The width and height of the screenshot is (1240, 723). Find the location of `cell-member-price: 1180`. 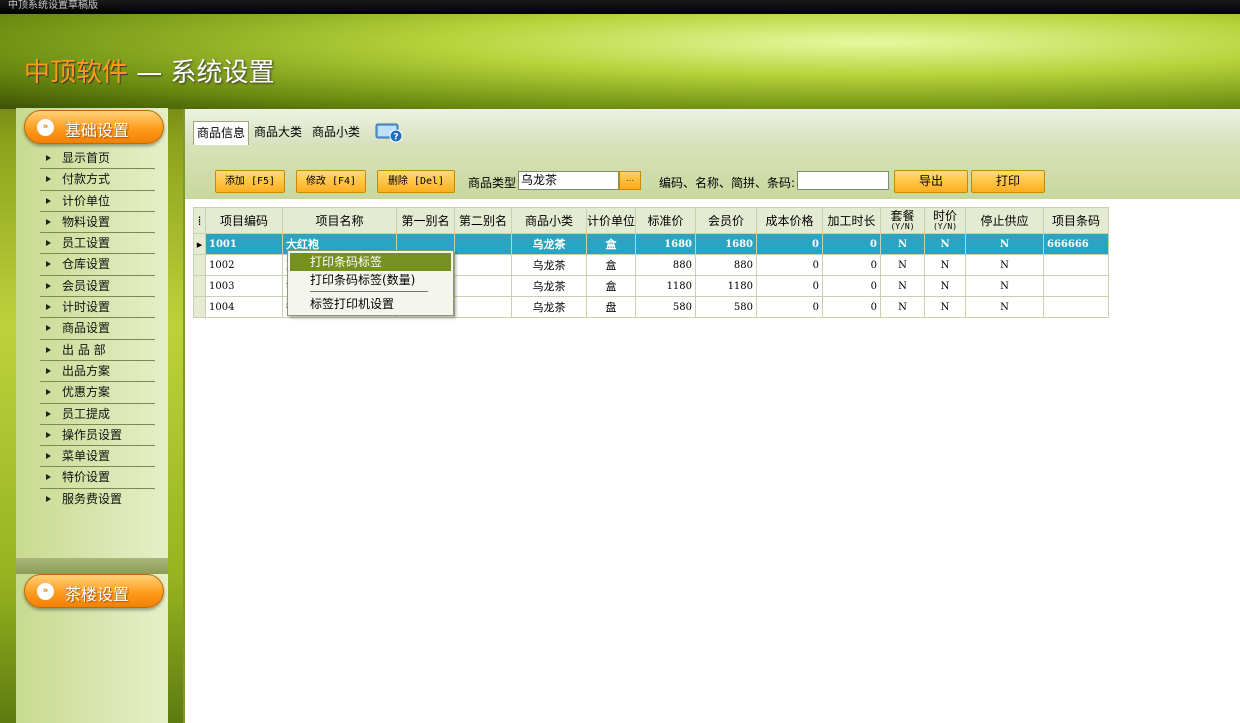

cell-member-price: 1180 is located at coordinates (726, 286).